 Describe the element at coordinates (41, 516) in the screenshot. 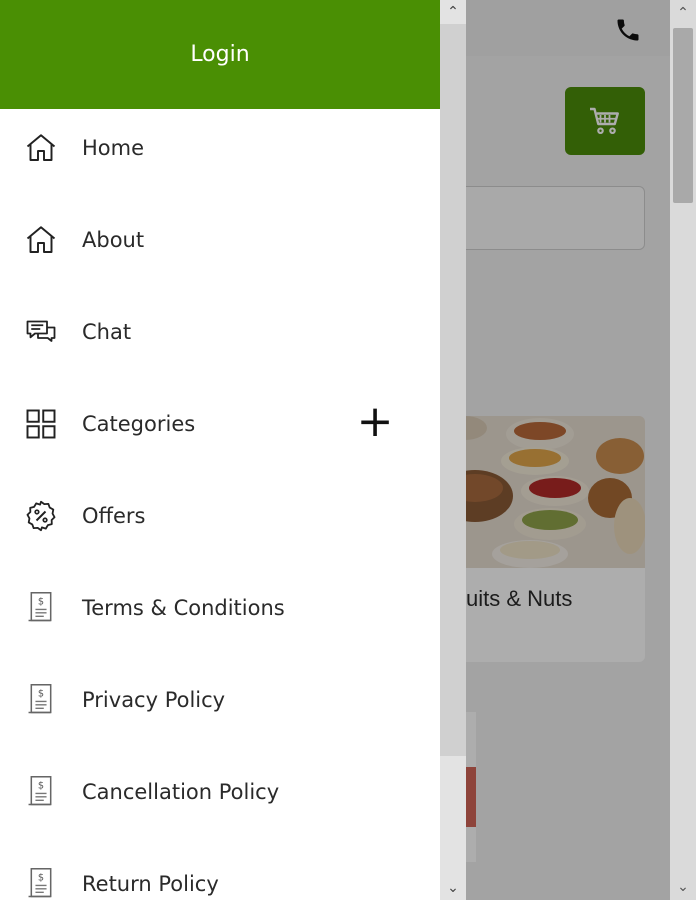

I see `percent-badge-icon` at that location.